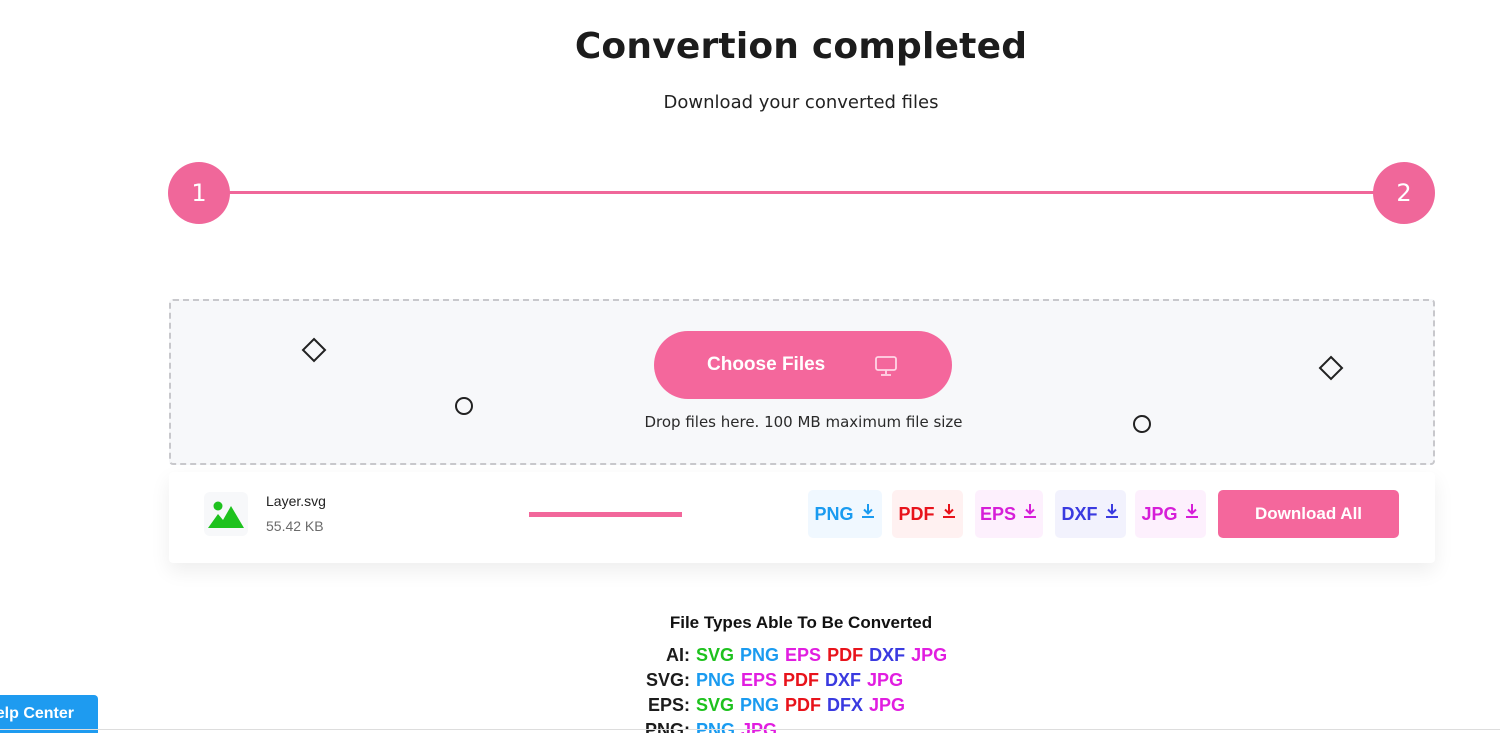  Describe the element at coordinates (801, 46) in the screenshot. I see `page-title: Convertion completed` at that location.